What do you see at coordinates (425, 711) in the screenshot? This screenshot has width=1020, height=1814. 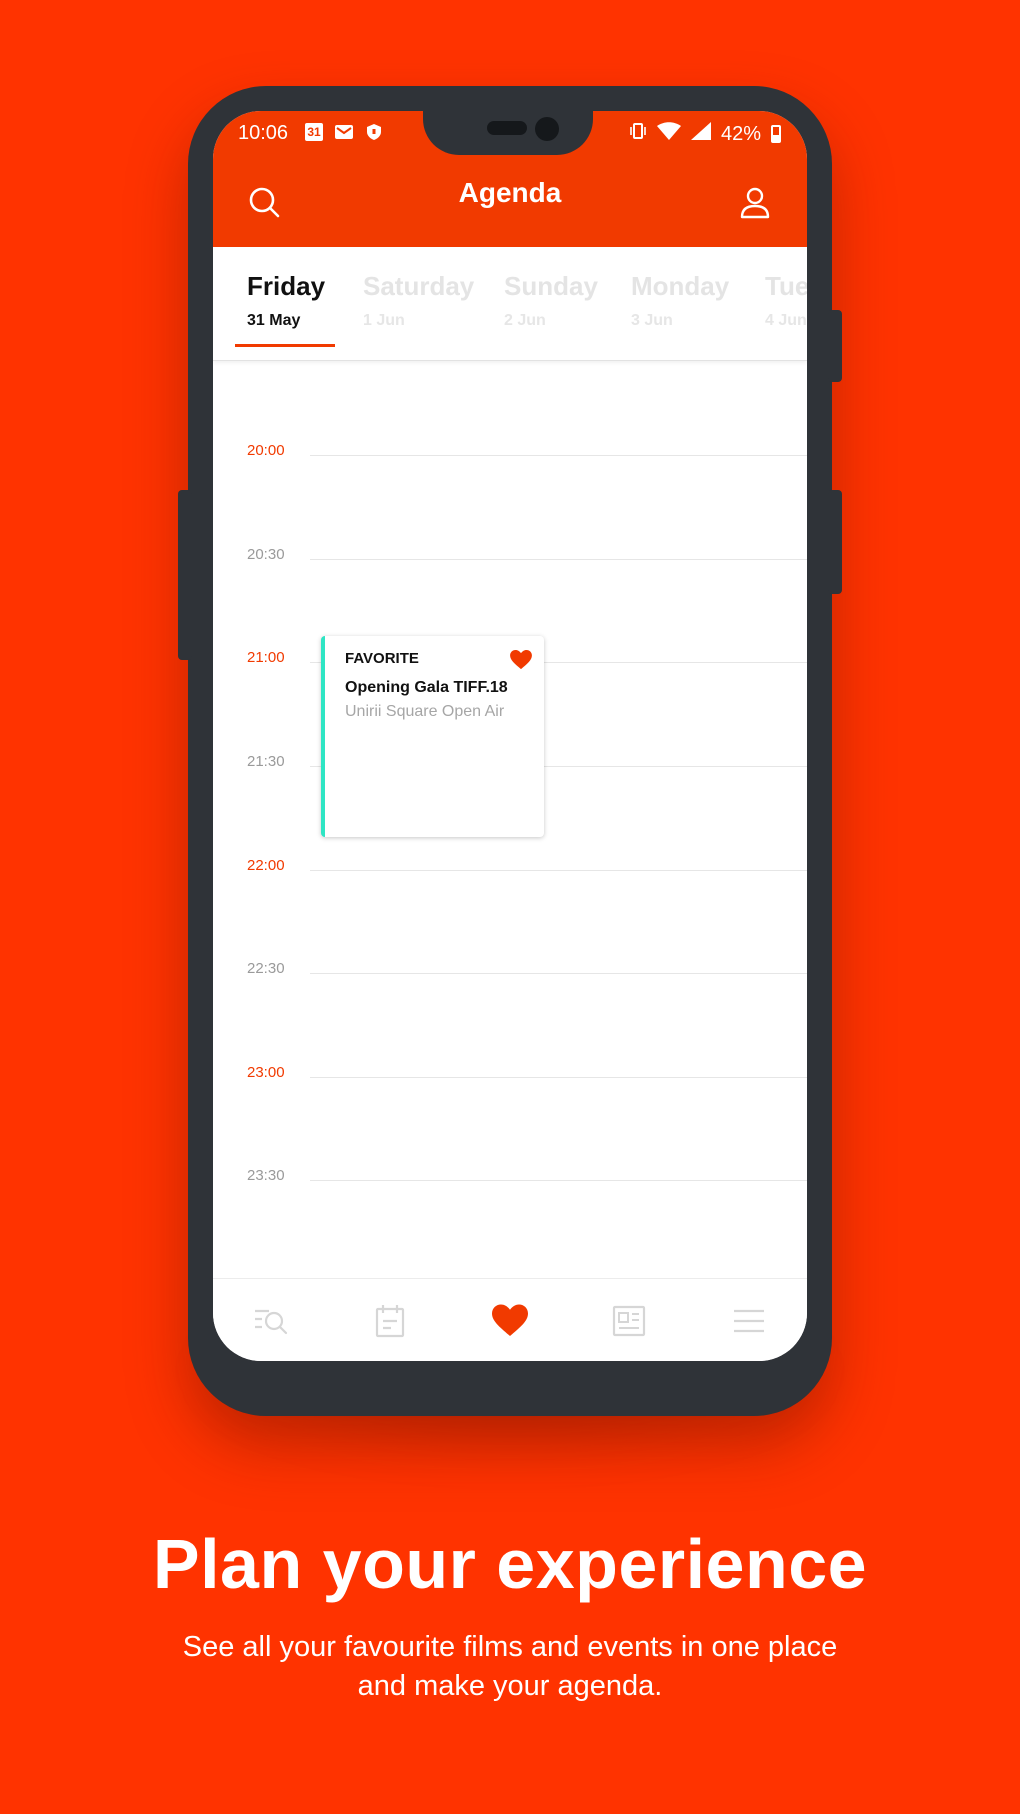 I see `event-venue: Unirii Square Open Air` at bounding box center [425, 711].